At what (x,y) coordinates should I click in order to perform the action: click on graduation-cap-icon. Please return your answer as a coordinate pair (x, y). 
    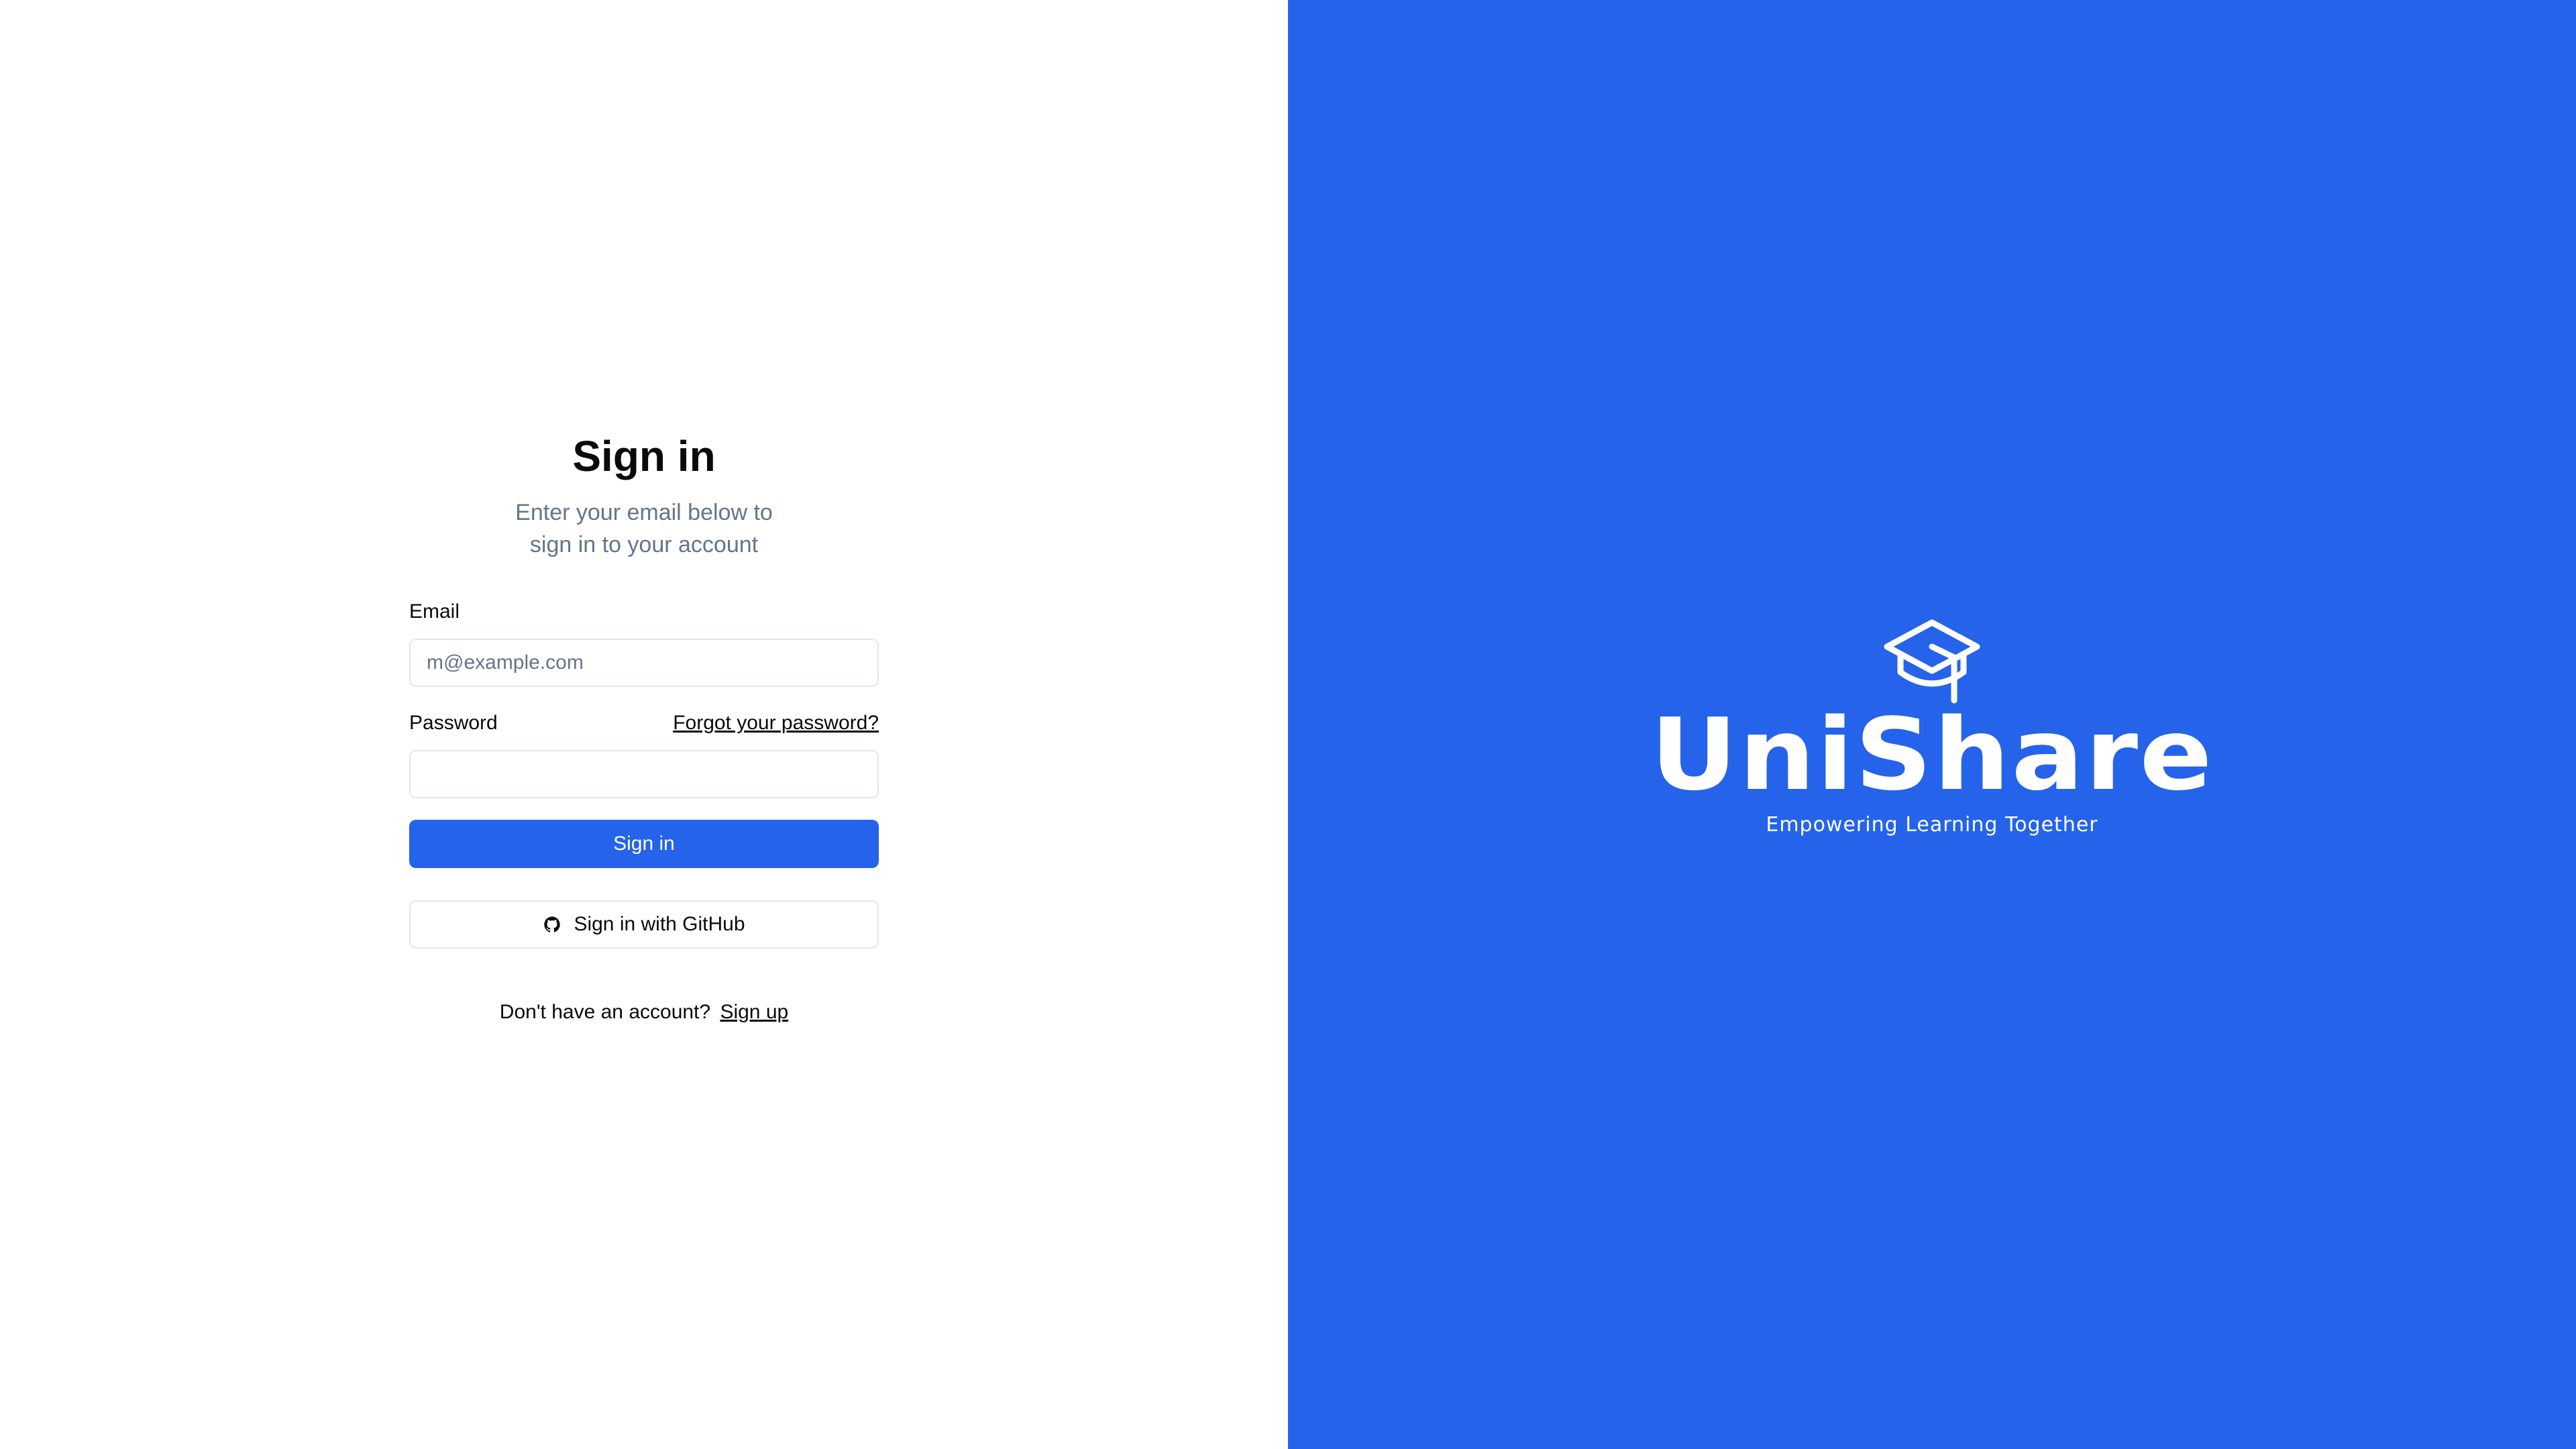
    Looking at the image, I should click on (1932, 662).